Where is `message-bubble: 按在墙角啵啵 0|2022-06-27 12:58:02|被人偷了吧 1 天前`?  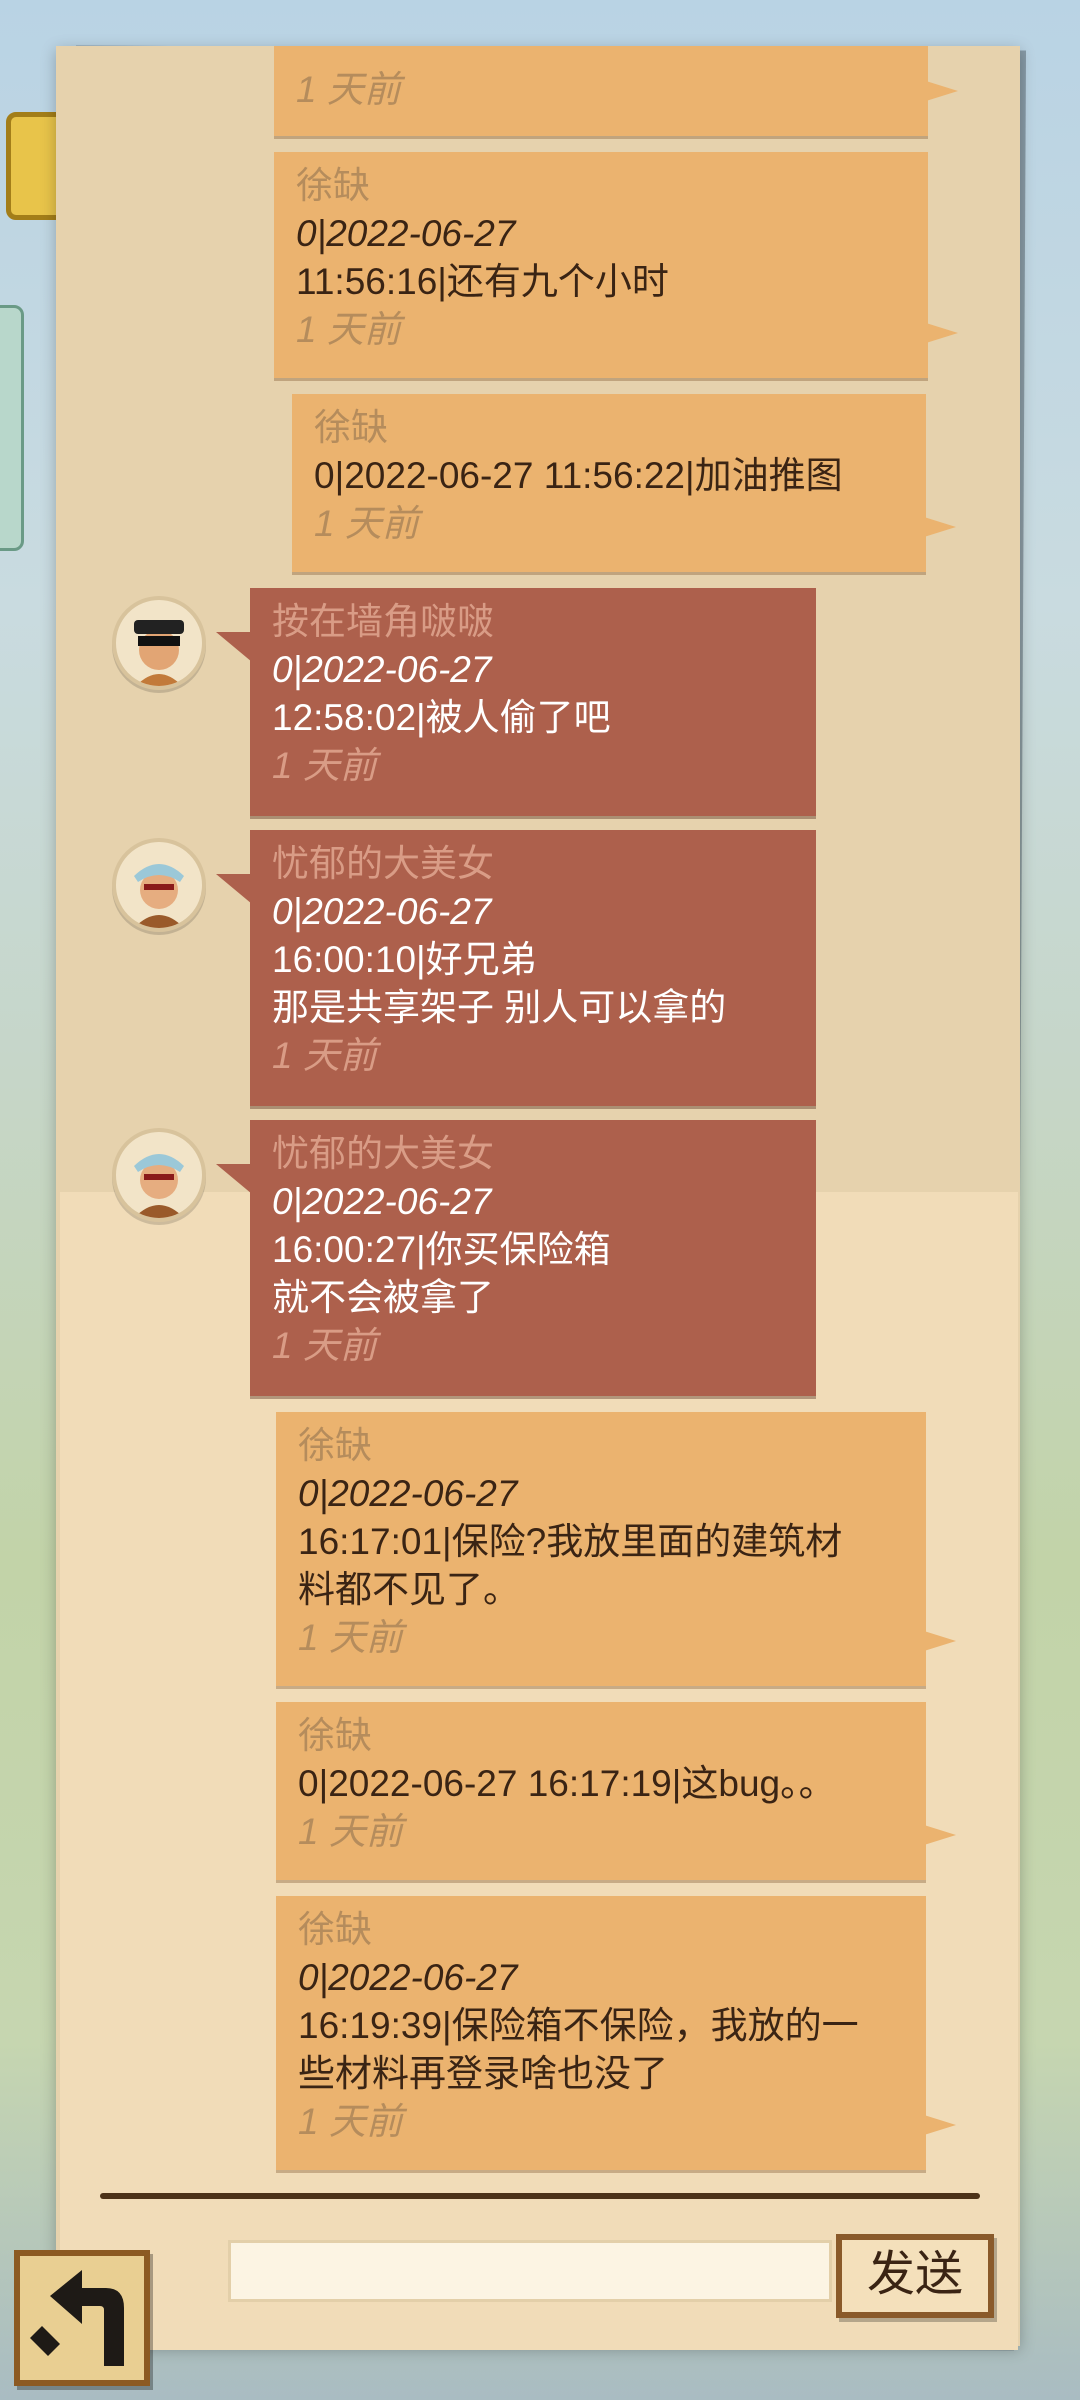
message-bubble: 按在墙角啵啵 0|2022-06-27 12:58:02|被人偷了吧 1 天前 is located at coordinates (516, 702).